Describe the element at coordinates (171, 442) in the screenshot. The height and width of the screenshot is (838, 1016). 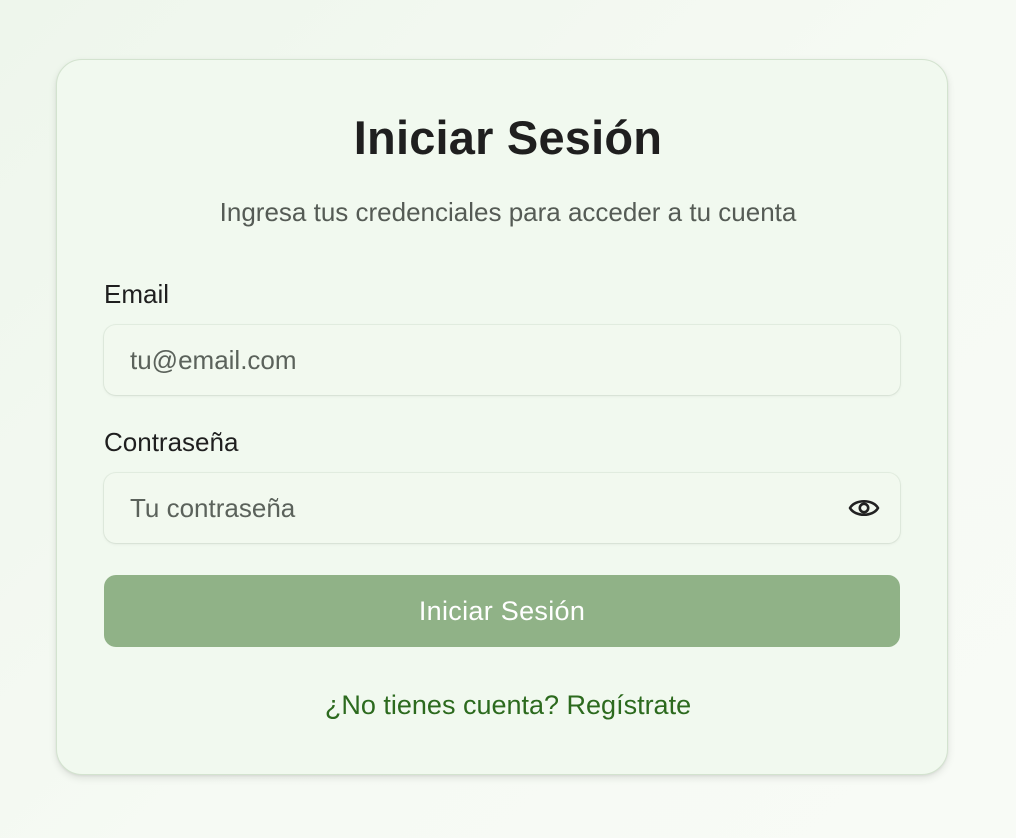
I see `password-label: Contraseña` at that location.